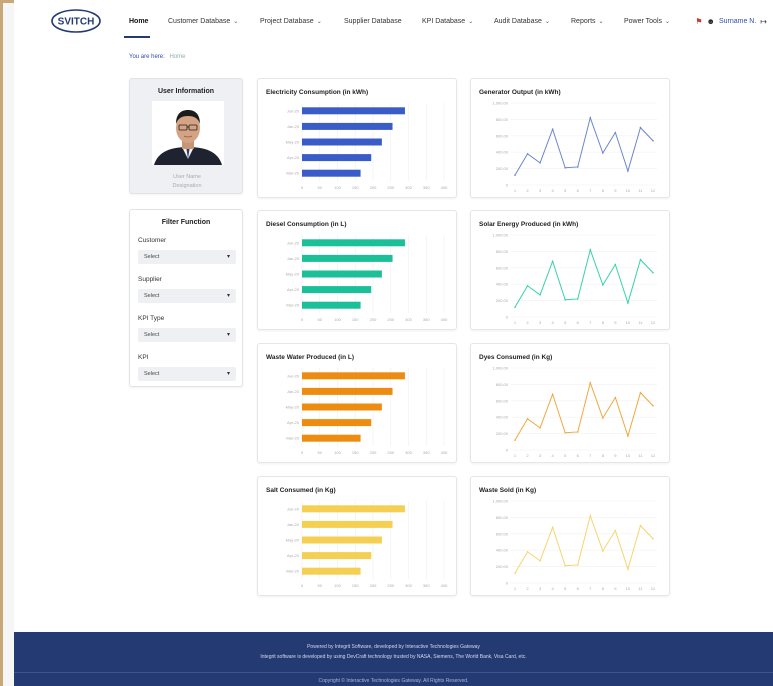 The image size is (773, 686). Describe the element at coordinates (291, 21) in the screenshot. I see `nav-item-project-database: Project Database ⌄` at that location.